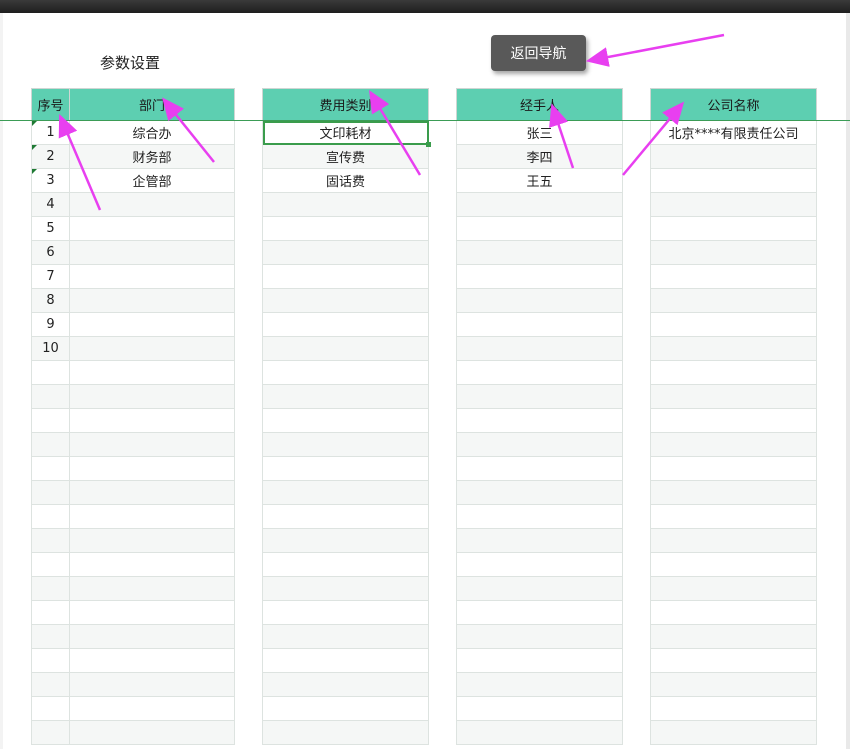  I want to click on seq-cell: 1, so click(50, 132).